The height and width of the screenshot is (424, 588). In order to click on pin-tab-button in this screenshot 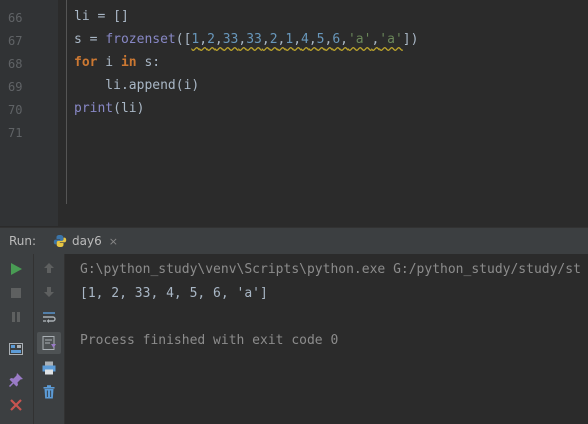, I will do `click(16, 380)`.